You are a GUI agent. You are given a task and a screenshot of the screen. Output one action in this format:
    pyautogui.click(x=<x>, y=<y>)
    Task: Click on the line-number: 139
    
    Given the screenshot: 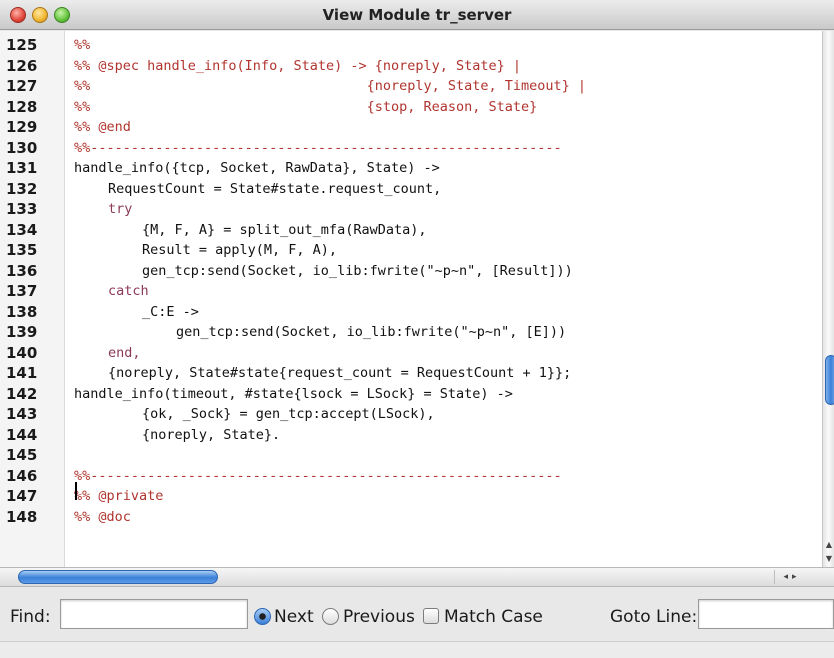 What is the action you would take?
    pyautogui.click(x=22, y=332)
    